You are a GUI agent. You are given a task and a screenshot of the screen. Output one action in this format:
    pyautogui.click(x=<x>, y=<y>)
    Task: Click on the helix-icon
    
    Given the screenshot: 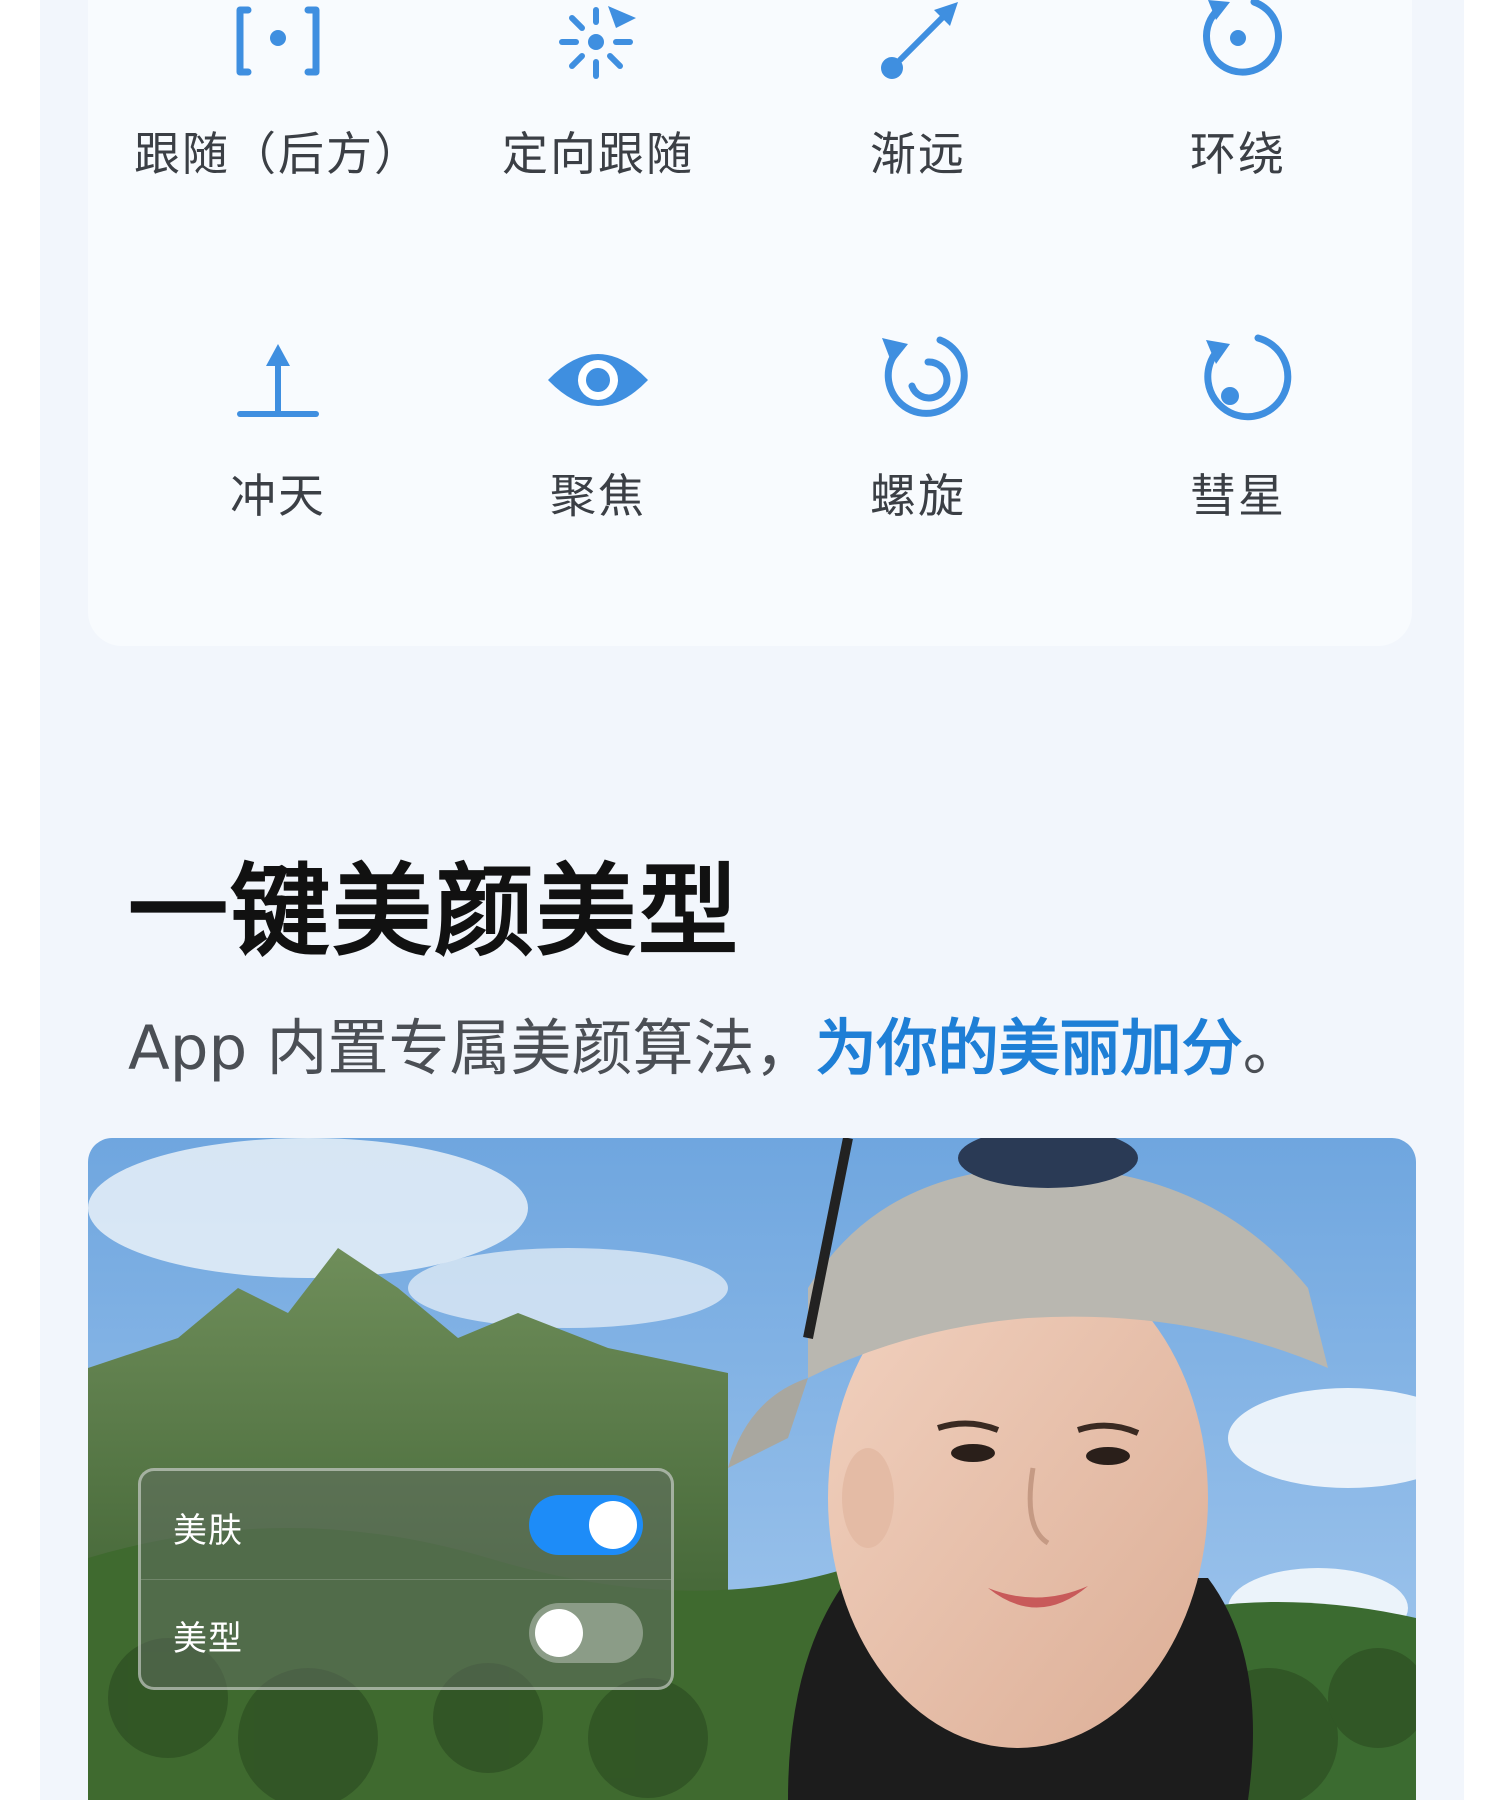 What is the action you would take?
    pyautogui.click(x=925, y=376)
    